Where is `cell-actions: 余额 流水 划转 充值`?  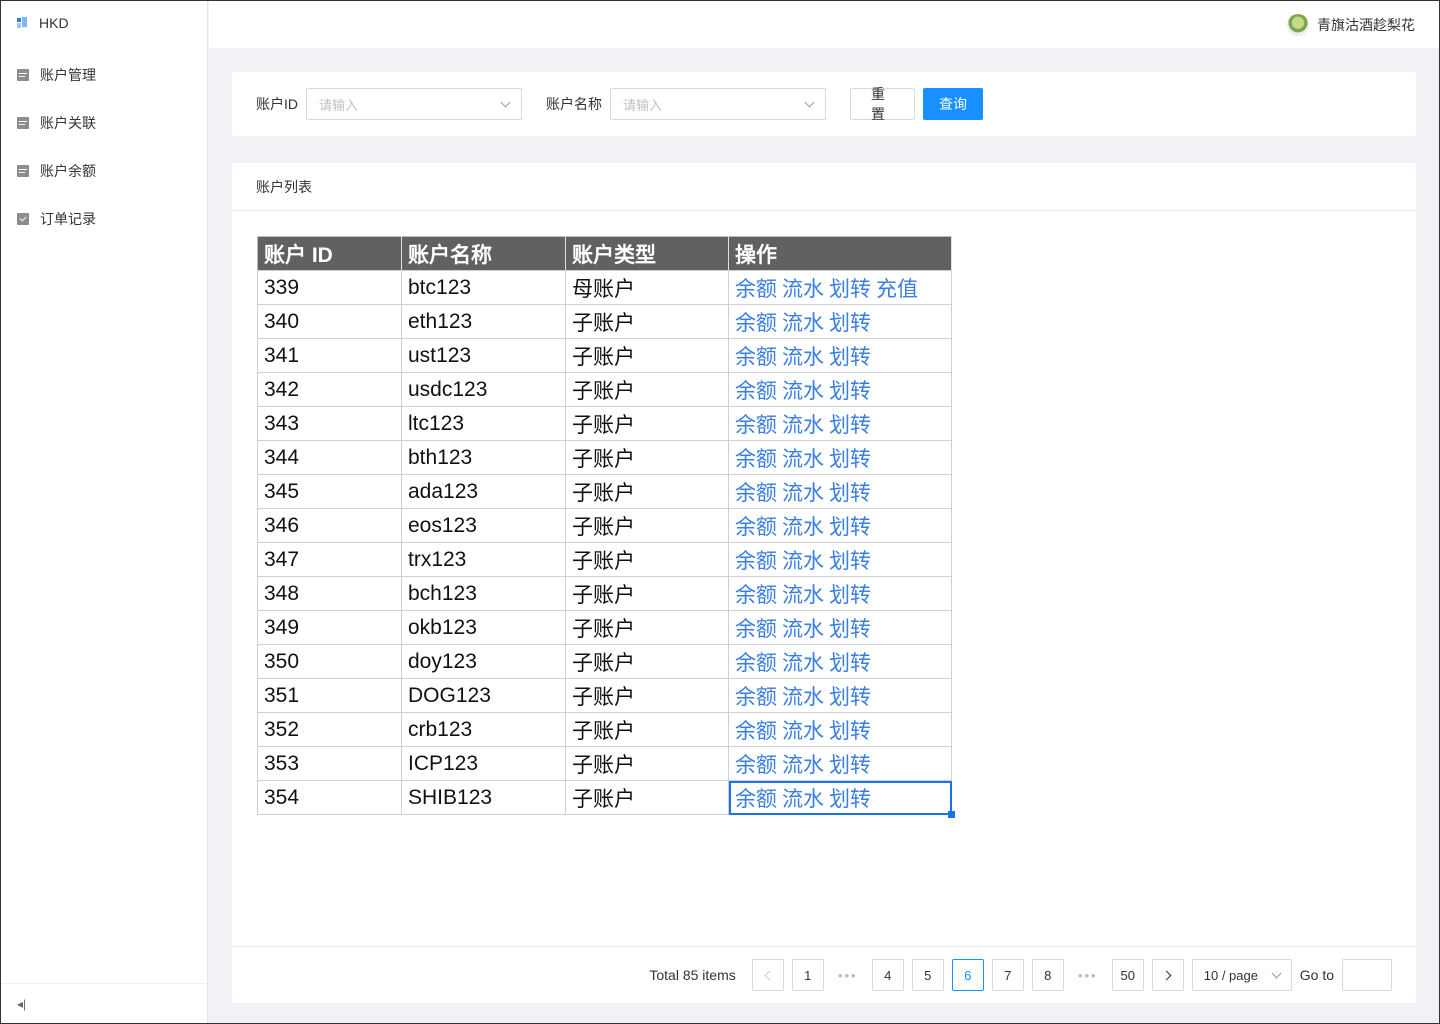
cell-actions: 余额 流水 划转 充值 is located at coordinates (840, 287).